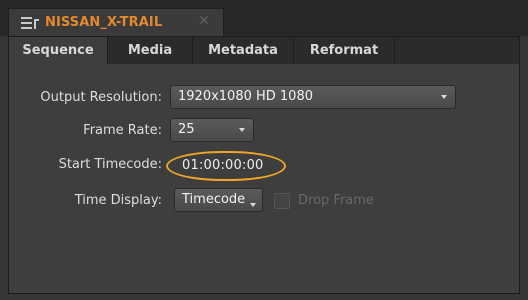 Image resolution: width=528 pixels, height=300 pixels. I want to click on top-tab-bar: NISSAN_X-TRAIL ✕, so click(264, 18).